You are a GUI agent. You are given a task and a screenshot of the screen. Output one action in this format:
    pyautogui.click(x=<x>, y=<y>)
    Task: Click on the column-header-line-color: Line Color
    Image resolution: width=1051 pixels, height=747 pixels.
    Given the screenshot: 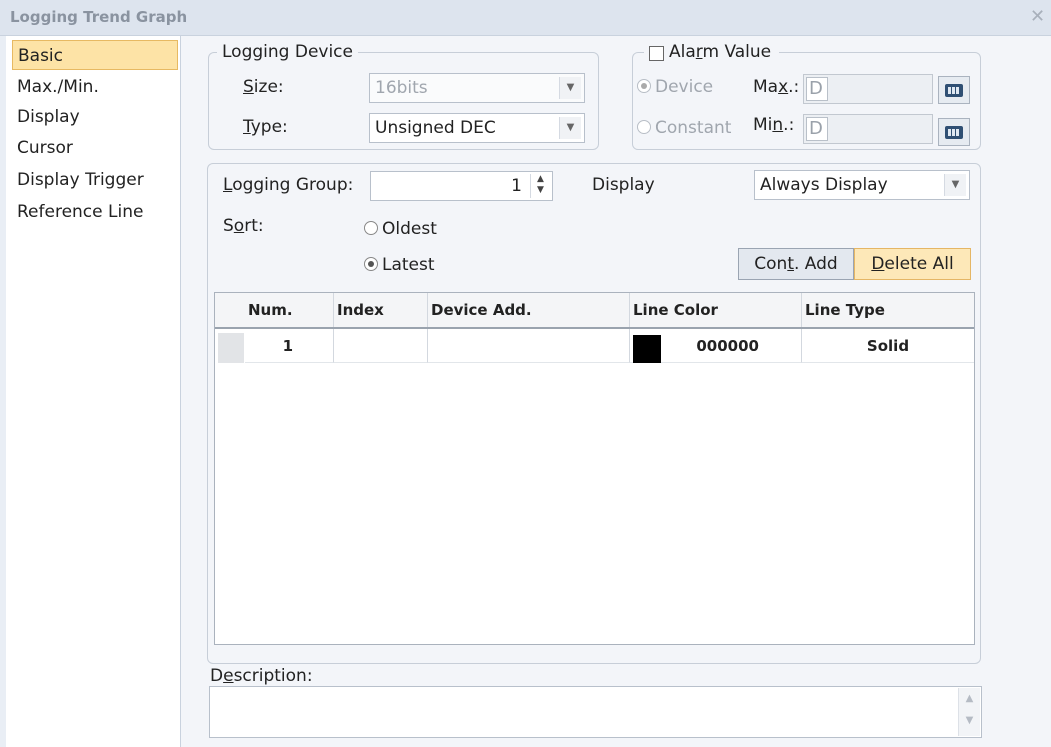 What is the action you would take?
    pyautogui.click(x=715, y=310)
    